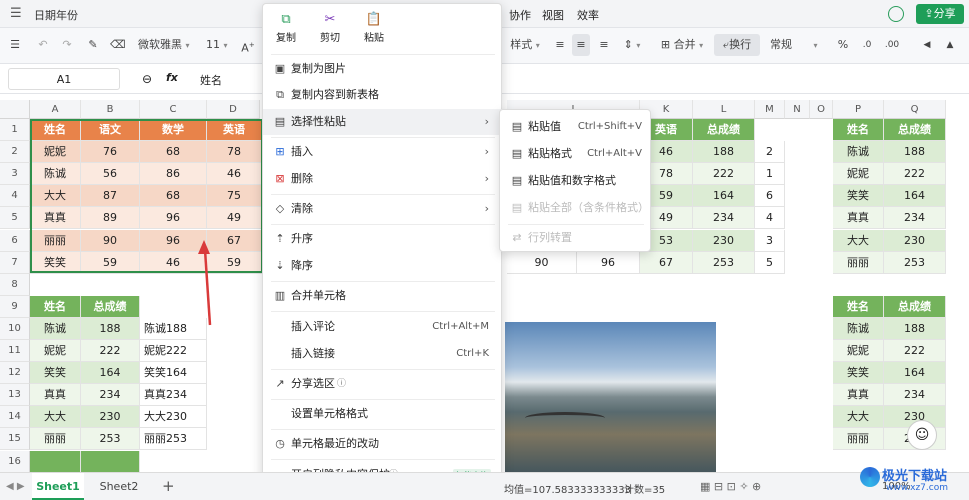  What do you see at coordinates (280, 178) in the screenshot?
I see `delete-icon: ⊠` at bounding box center [280, 178].